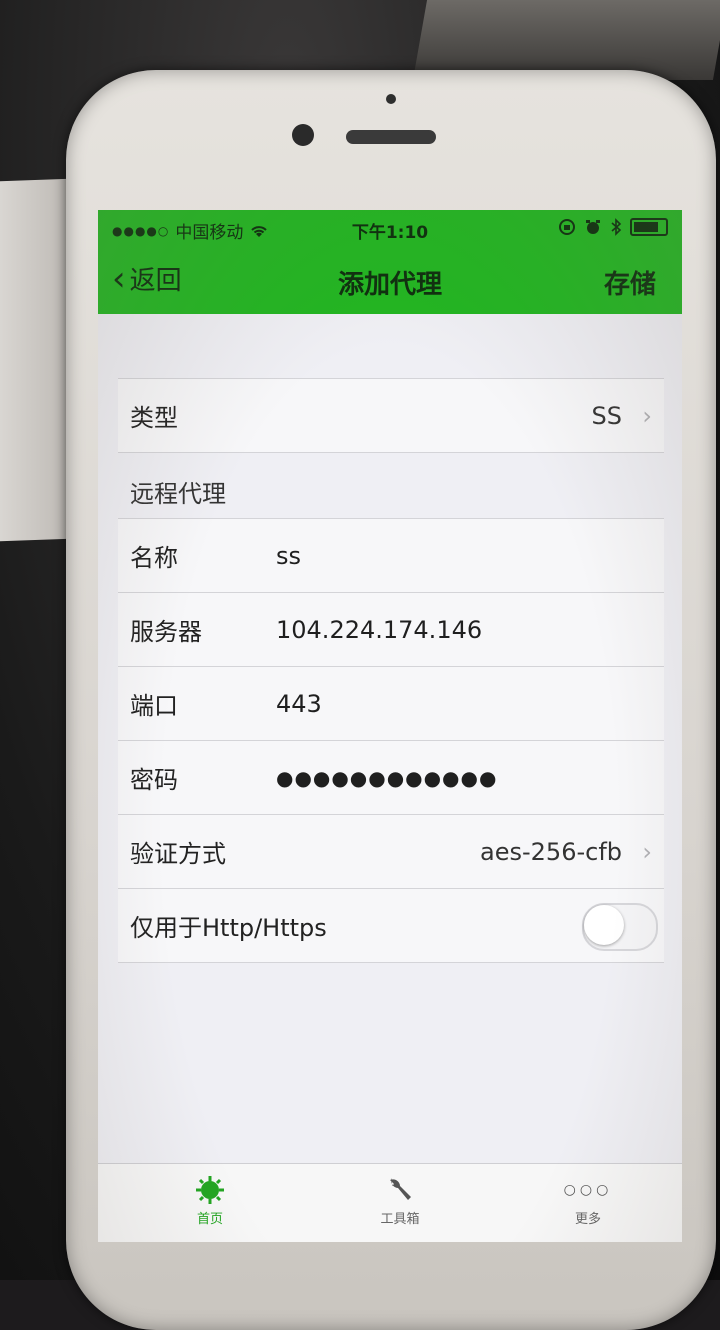 This screenshot has width=720, height=1330. Describe the element at coordinates (299, 704) in the screenshot. I see `port-field: 443` at that location.